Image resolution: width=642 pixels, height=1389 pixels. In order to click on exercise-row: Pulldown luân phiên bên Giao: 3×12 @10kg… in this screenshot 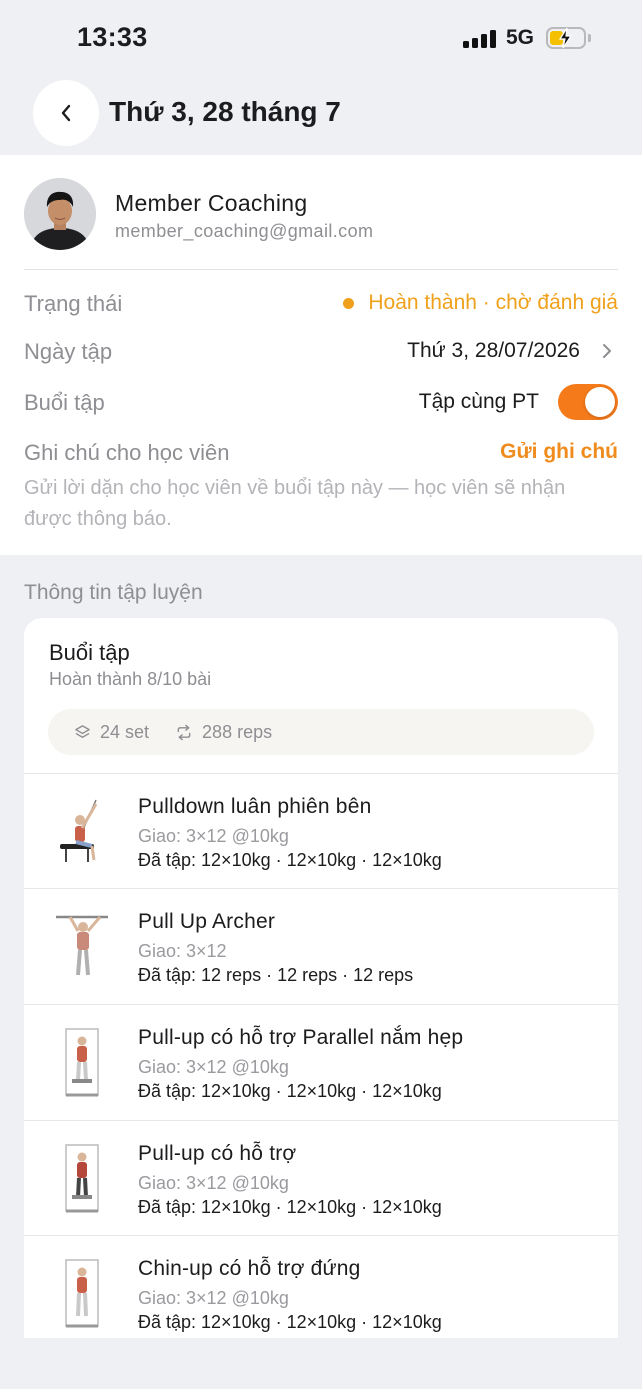, I will do `click(321, 831)`.